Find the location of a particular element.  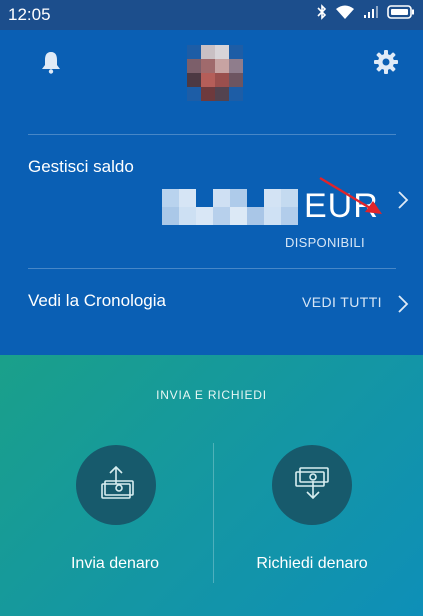

battery-icon is located at coordinates (401, 14).